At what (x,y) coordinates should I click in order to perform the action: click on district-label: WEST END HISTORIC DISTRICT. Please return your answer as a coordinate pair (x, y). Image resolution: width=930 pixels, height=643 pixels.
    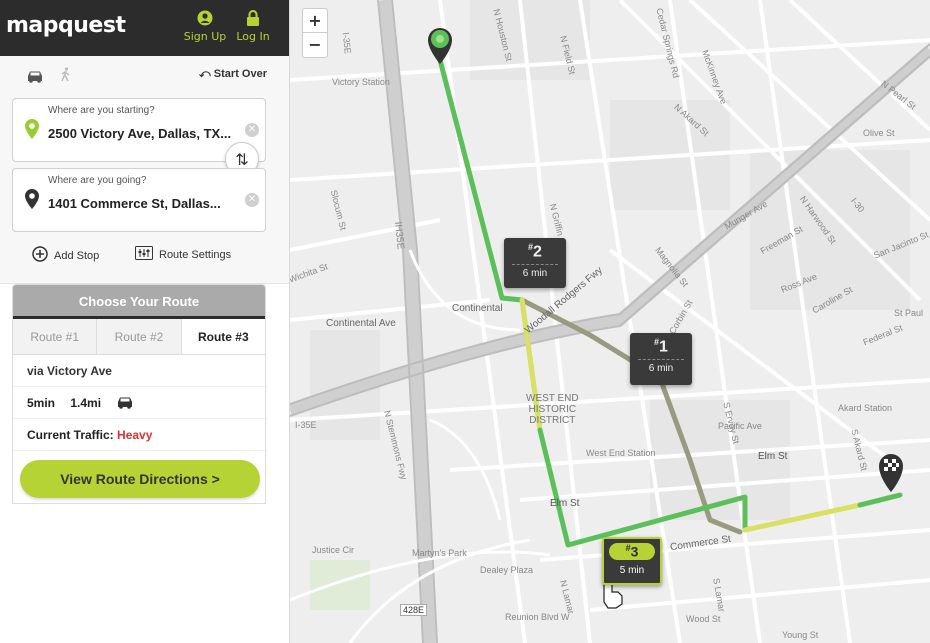
    Looking at the image, I should click on (552, 409).